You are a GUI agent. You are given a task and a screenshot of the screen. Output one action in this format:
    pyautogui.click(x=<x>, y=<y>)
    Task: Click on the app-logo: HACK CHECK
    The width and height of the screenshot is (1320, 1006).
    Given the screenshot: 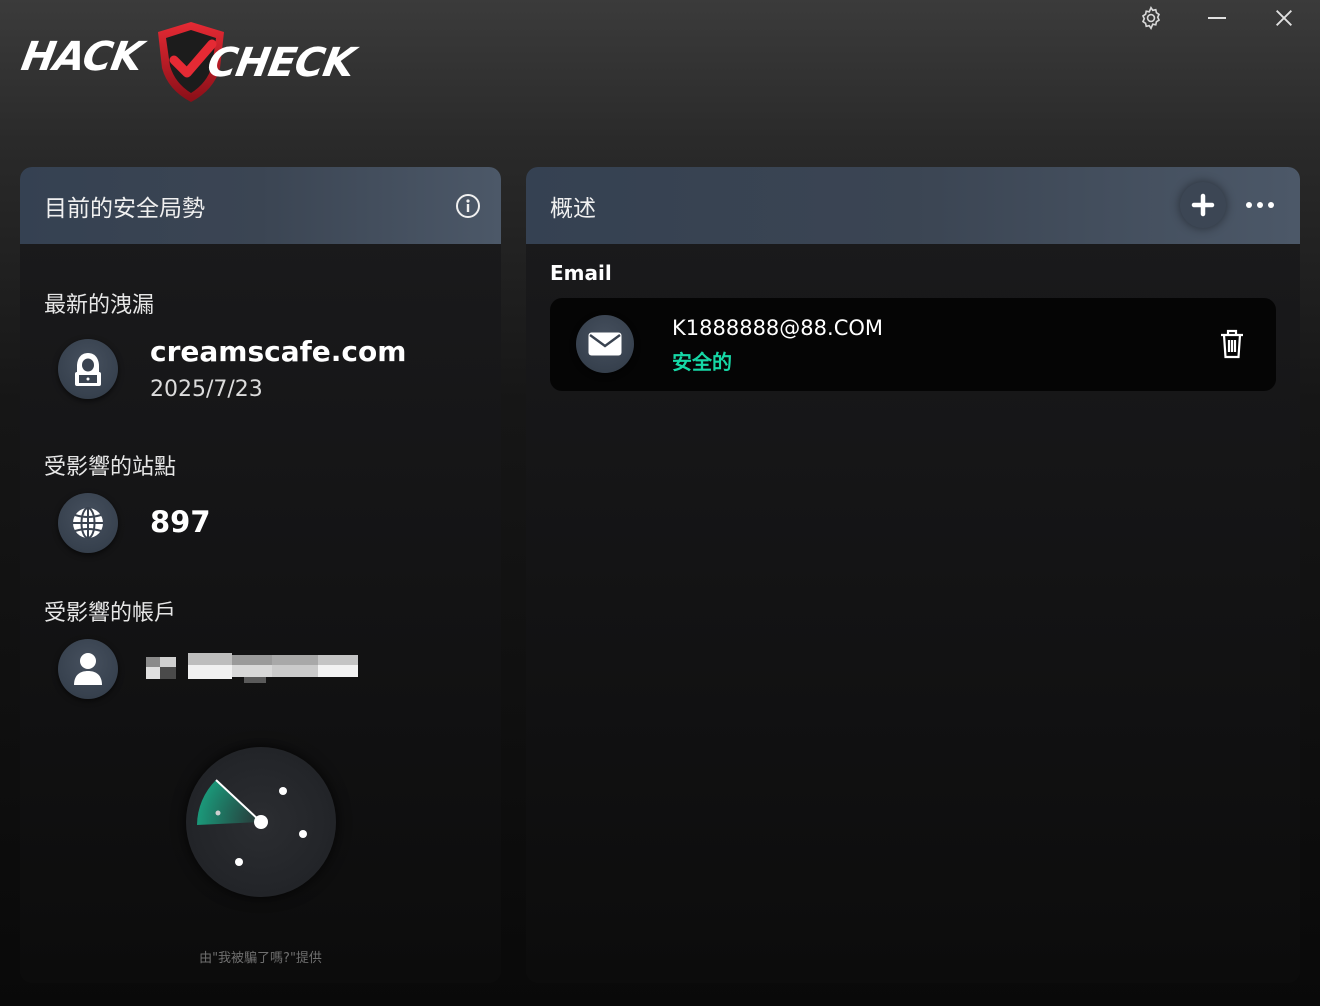 What is the action you would take?
    pyautogui.click(x=208, y=63)
    